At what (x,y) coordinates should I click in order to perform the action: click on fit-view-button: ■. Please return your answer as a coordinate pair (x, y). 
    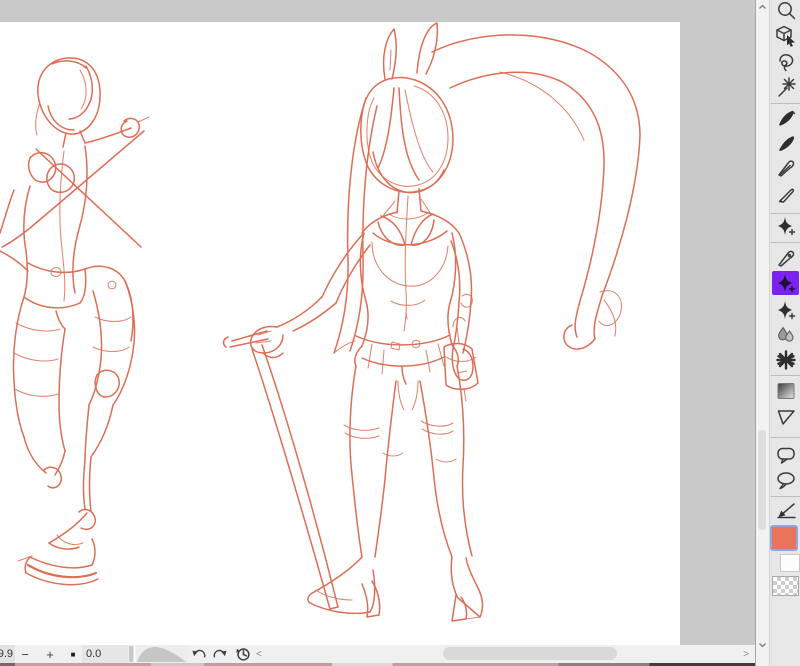
    Looking at the image, I should click on (73, 654).